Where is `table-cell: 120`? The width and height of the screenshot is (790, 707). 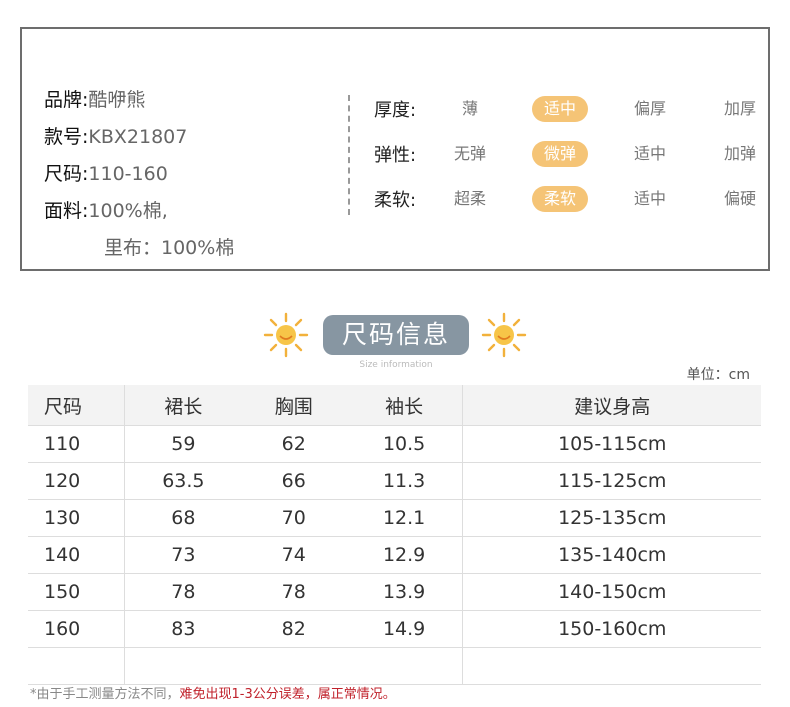
table-cell: 120 is located at coordinates (76, 481).